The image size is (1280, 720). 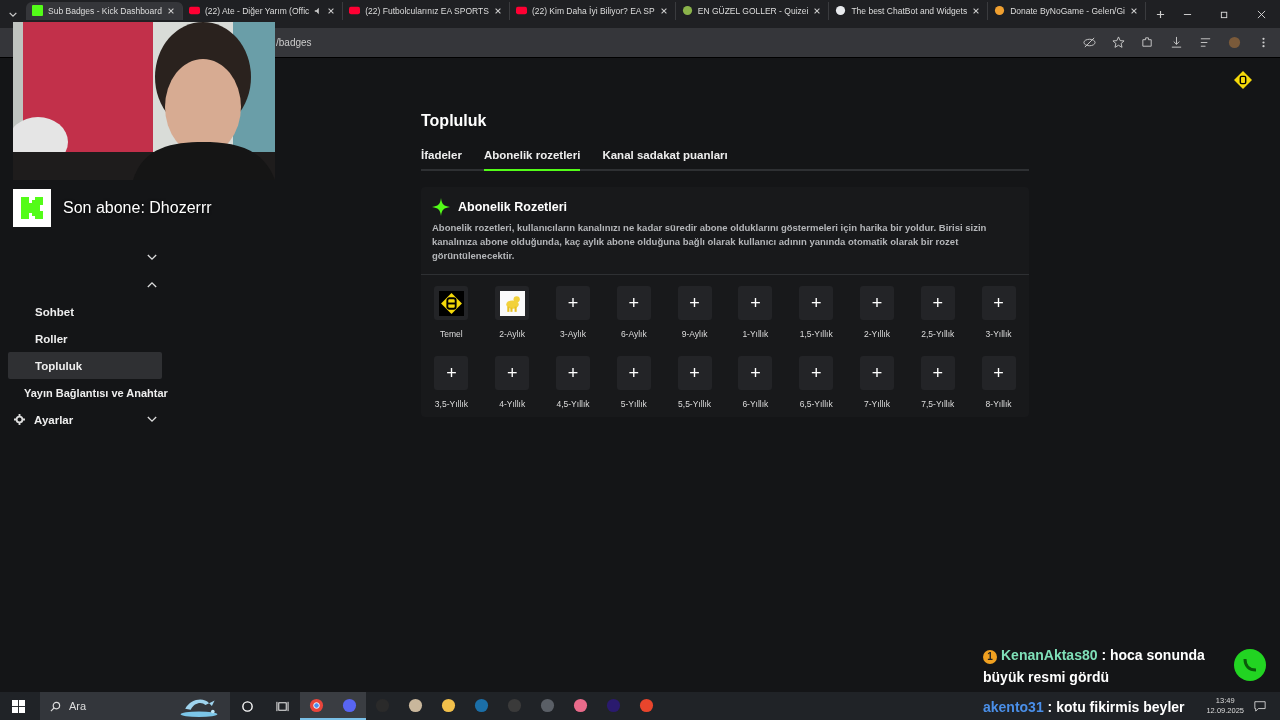 I want to click on browser-tab: Donate ByNoGame - Gelen/Gi, so click(x=1067, y=10).